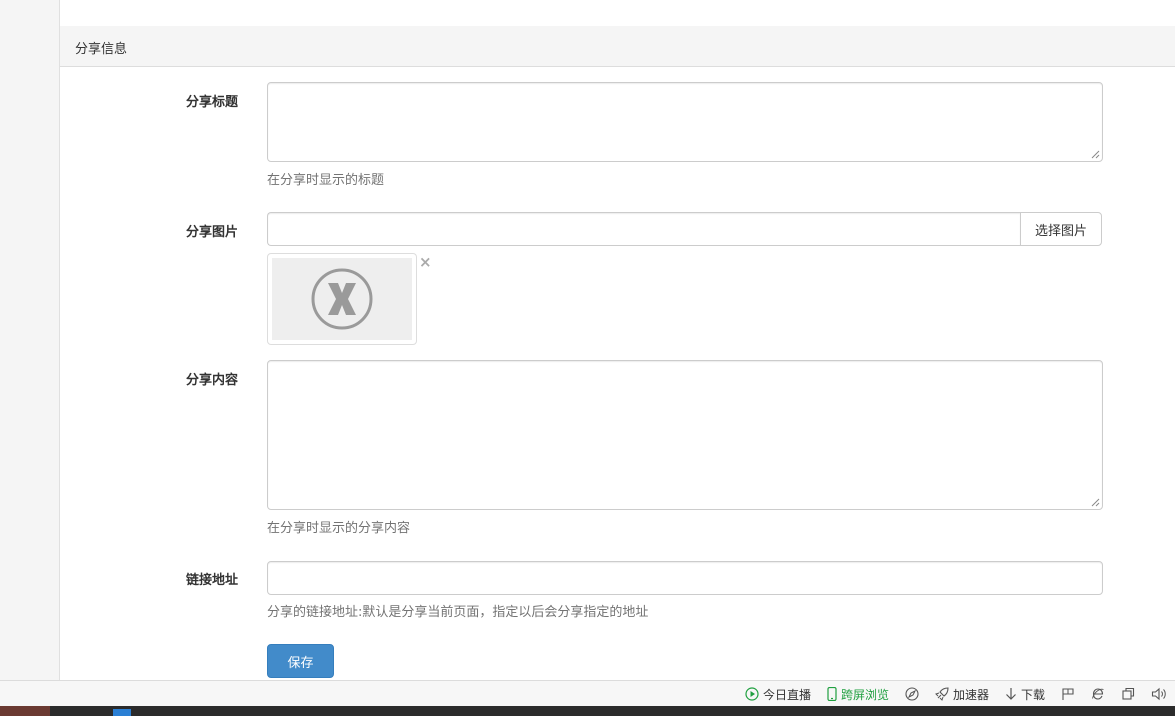 This screenshot has width=1175, height=716. I want to click on status-item-label: 加速器, so click(970, 694).